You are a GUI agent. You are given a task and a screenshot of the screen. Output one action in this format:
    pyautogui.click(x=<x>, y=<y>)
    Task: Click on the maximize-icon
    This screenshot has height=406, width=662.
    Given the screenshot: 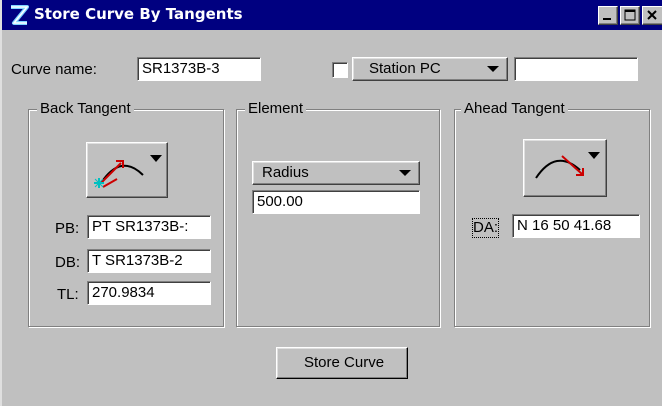 What is the action you would take?
    pyautogui.click(x=630, y=15)
    